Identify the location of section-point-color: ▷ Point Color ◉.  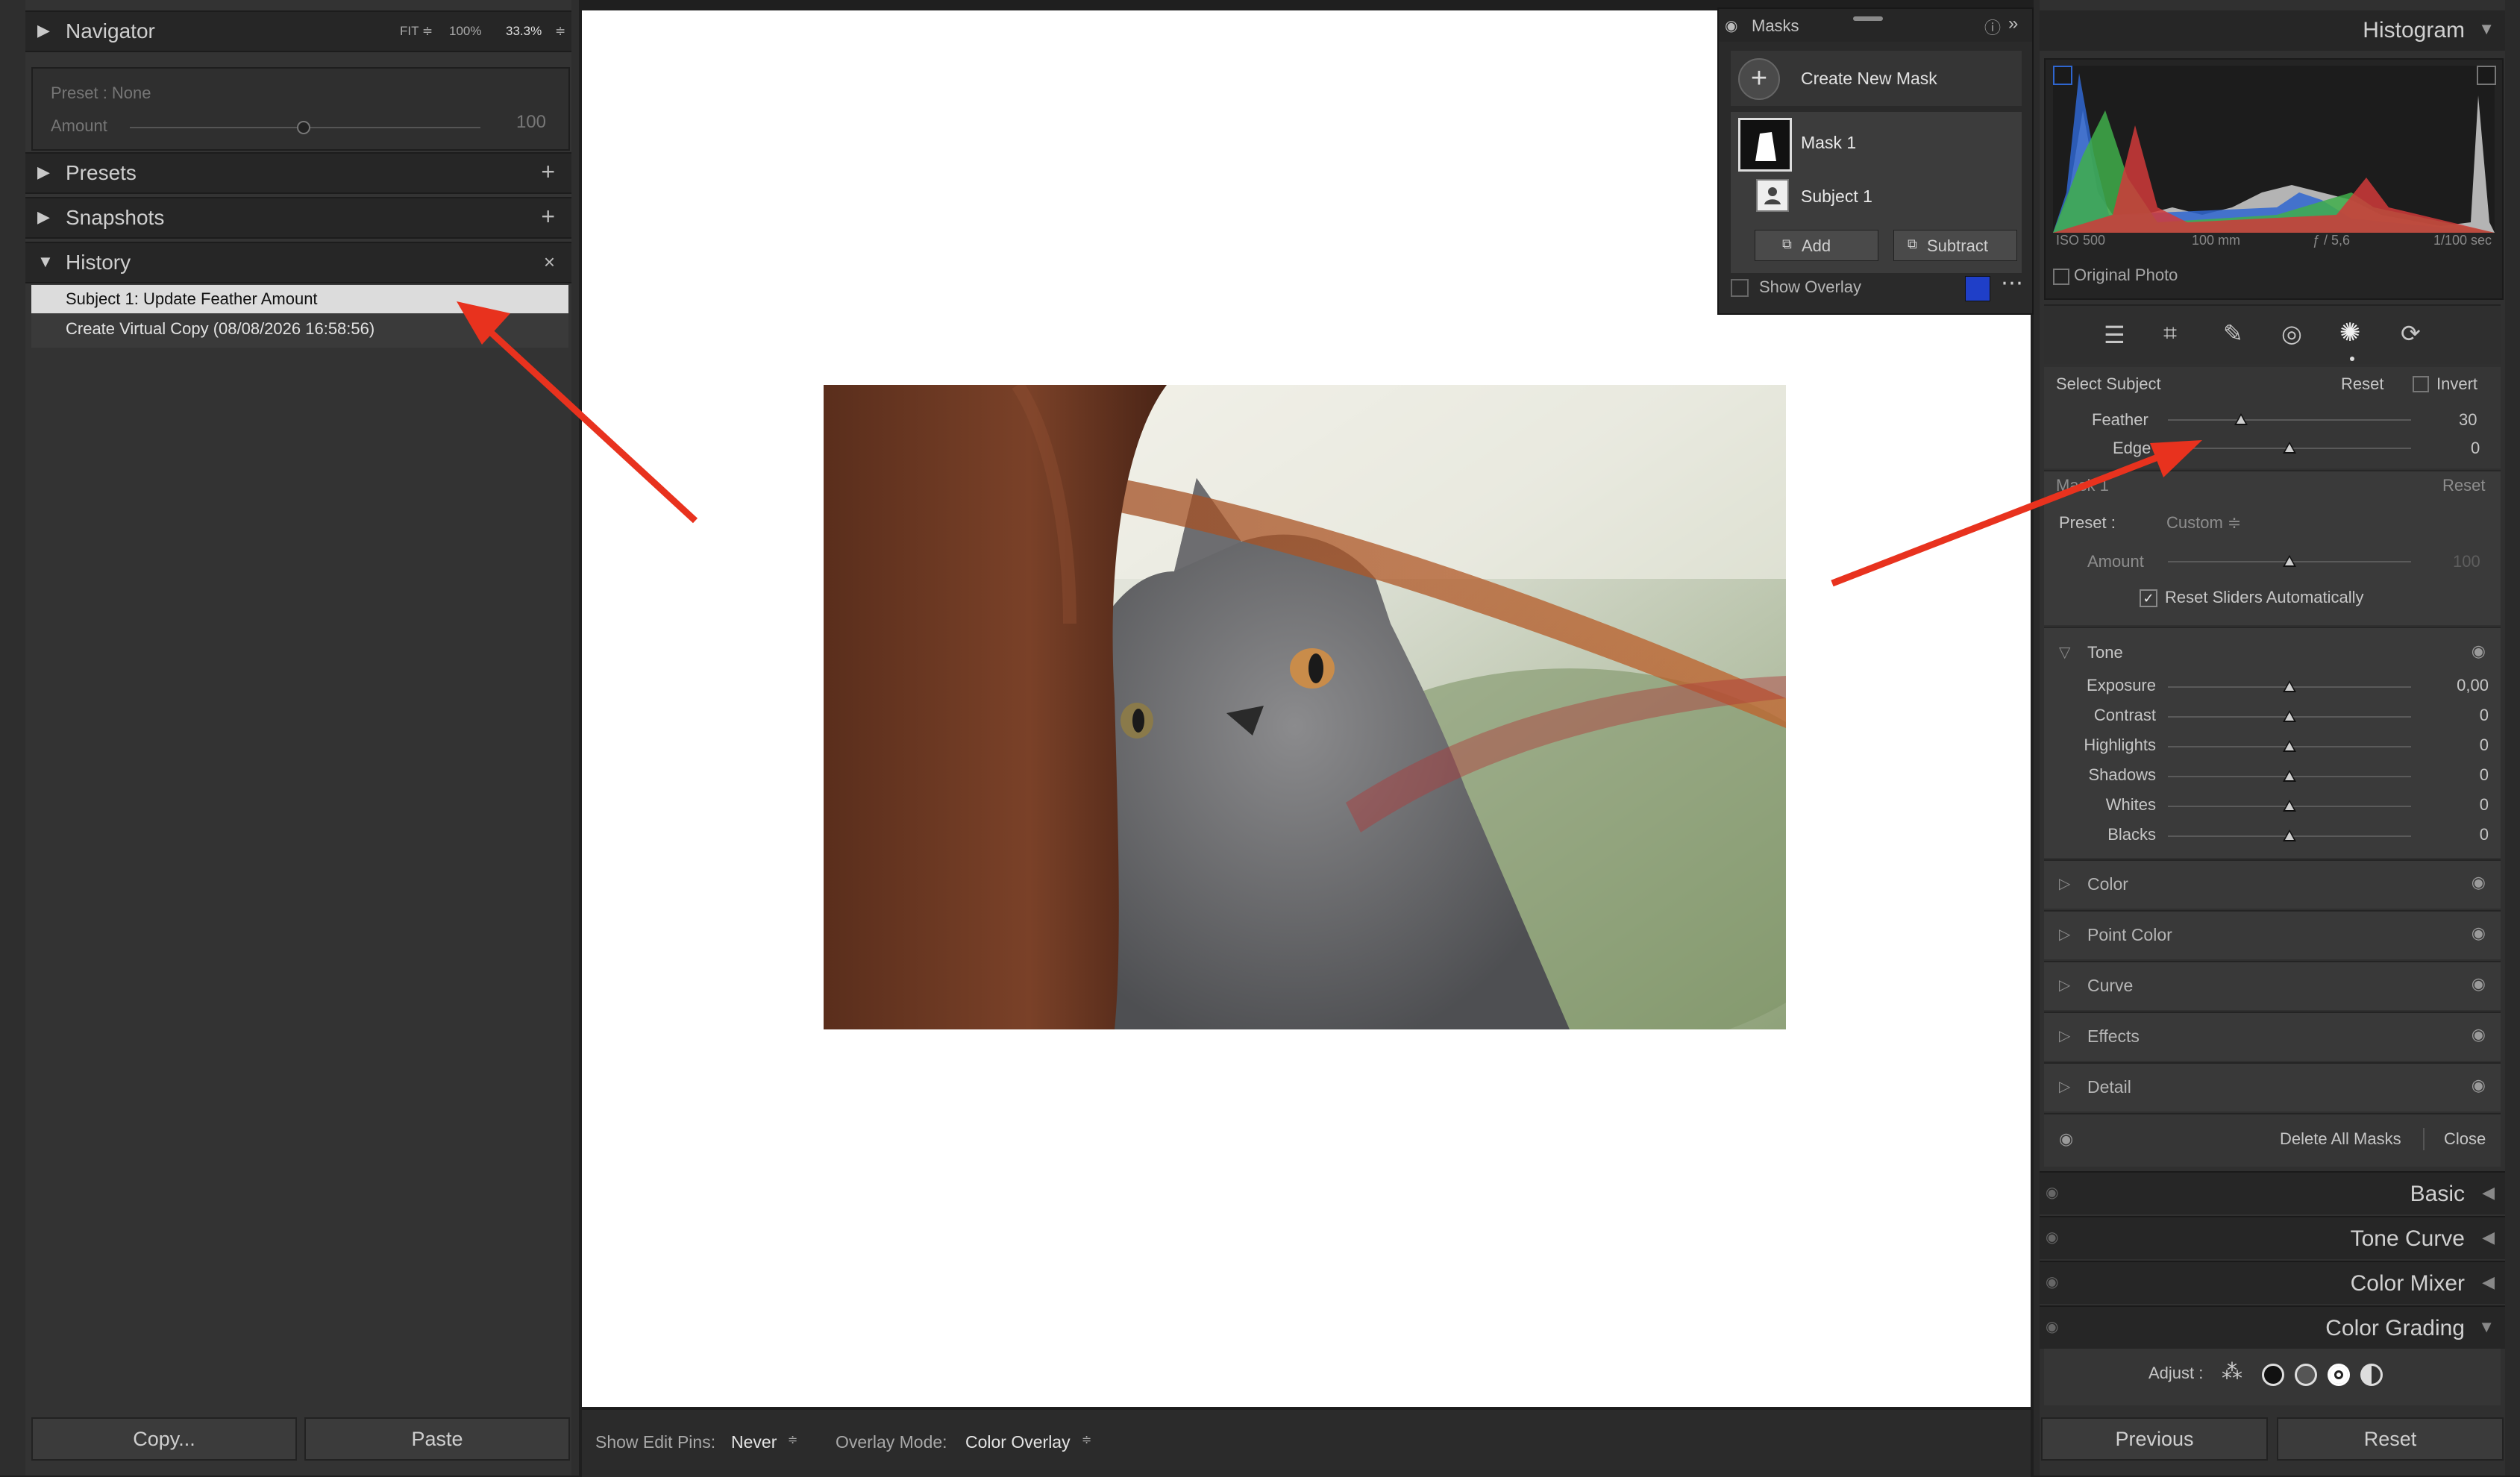
(2272, 934).